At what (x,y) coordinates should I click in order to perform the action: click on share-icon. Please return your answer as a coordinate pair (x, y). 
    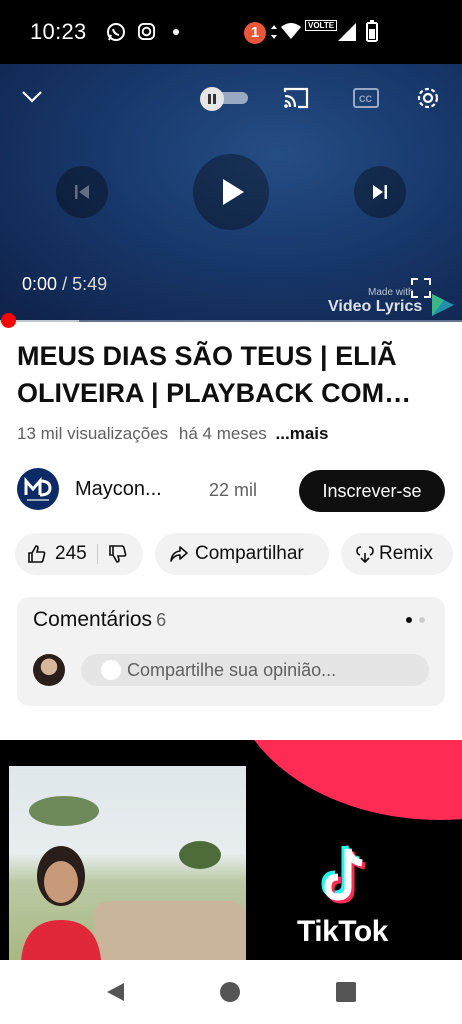
    Looking at the image, I should click on (179, 554).